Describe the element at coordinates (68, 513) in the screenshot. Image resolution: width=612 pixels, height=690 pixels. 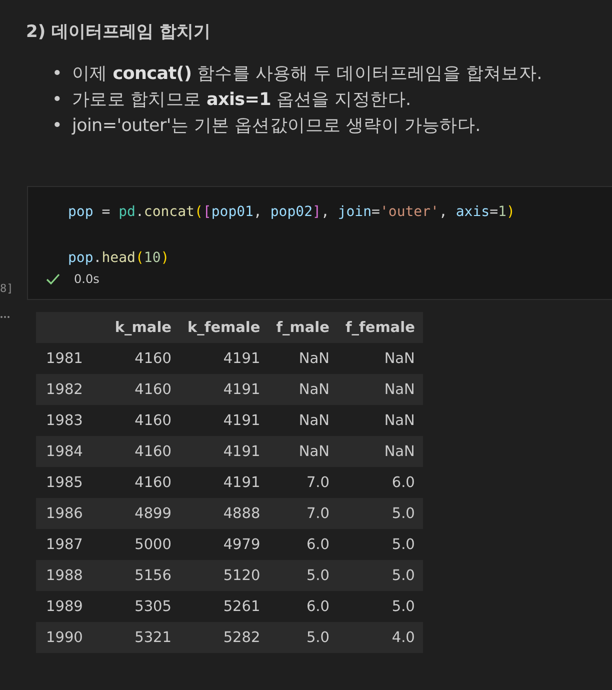
I see `row-index: 1986` at that location.